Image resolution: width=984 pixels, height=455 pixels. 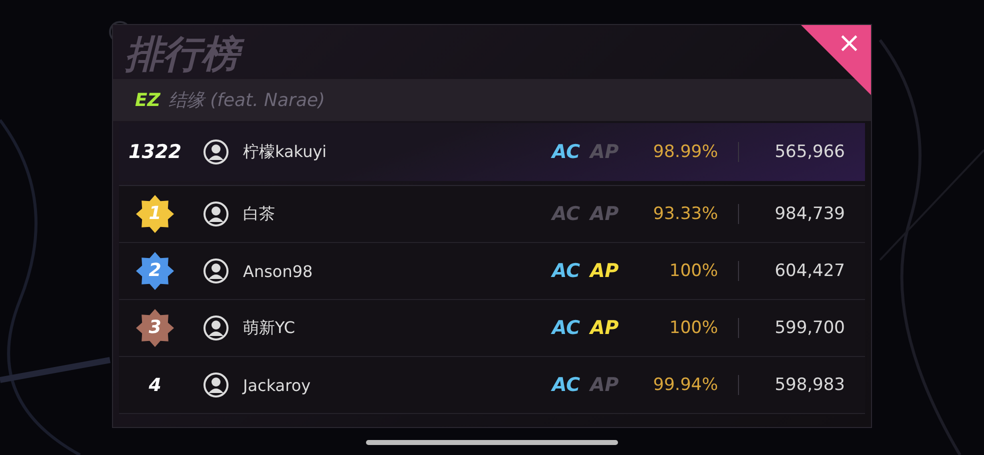 What do you see at coordinates (155, 328) in the screenshot?
I see `rank-number: 3` at bounding box center [155, 328].